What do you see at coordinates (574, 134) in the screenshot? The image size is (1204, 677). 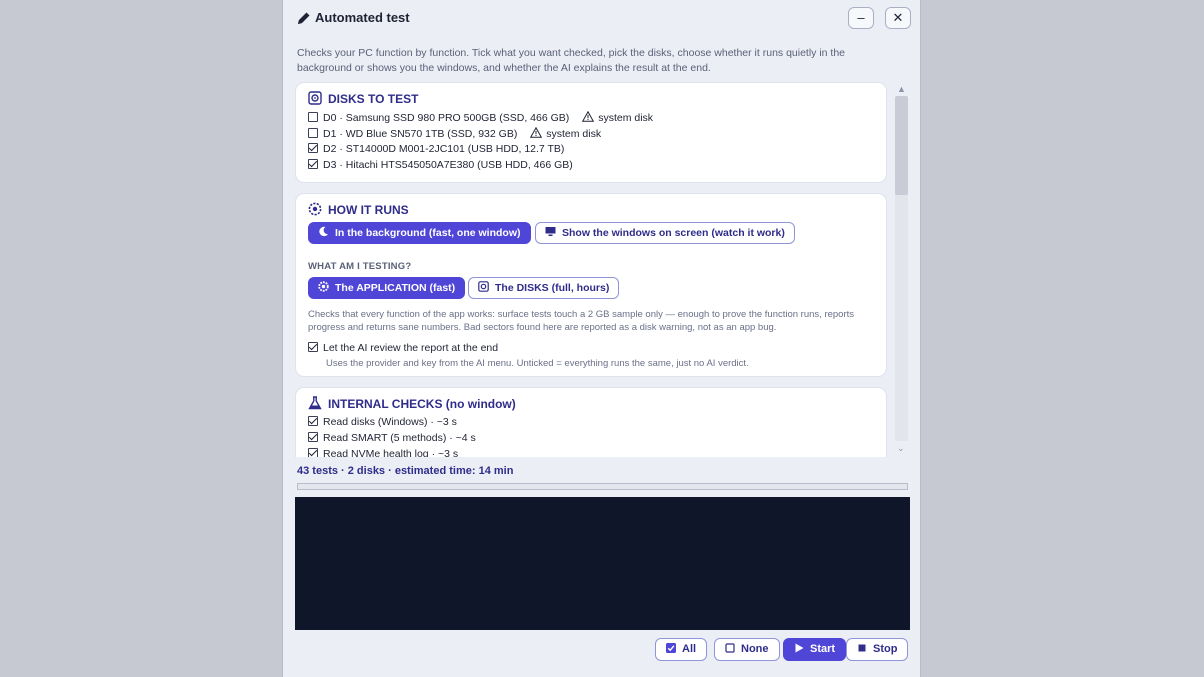 I see `disk-d1-warning: system disk` at bounding box center [574, 134].